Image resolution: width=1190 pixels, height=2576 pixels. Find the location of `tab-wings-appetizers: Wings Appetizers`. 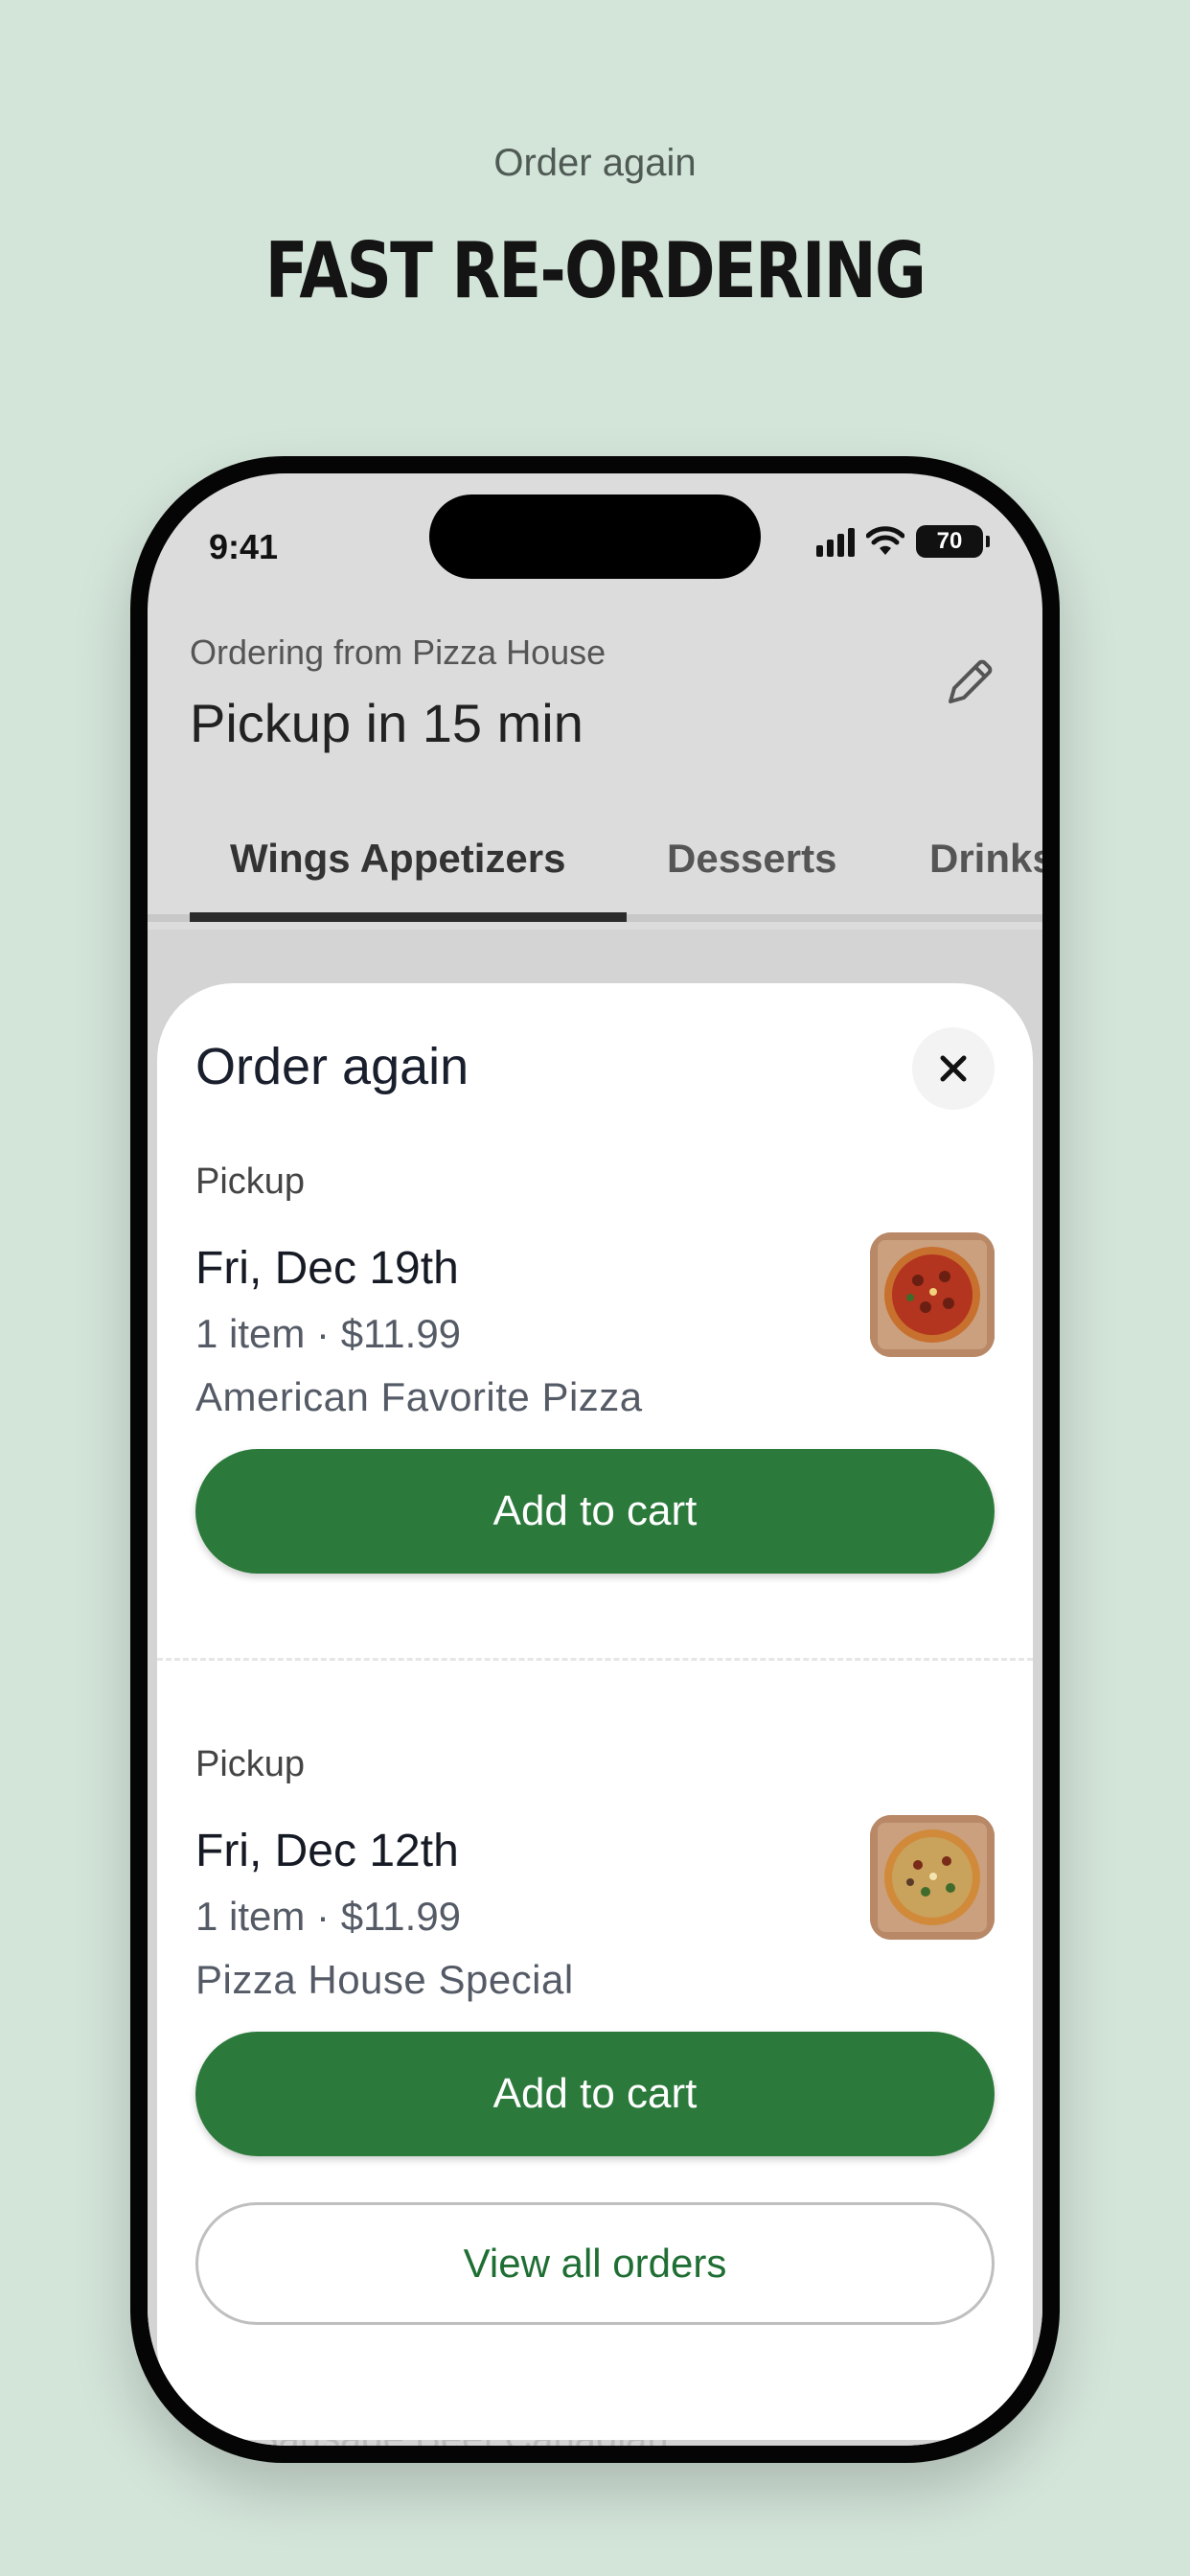

tab-wings-appetizers: Wings Appetizers is located at coordinates (397, 859).